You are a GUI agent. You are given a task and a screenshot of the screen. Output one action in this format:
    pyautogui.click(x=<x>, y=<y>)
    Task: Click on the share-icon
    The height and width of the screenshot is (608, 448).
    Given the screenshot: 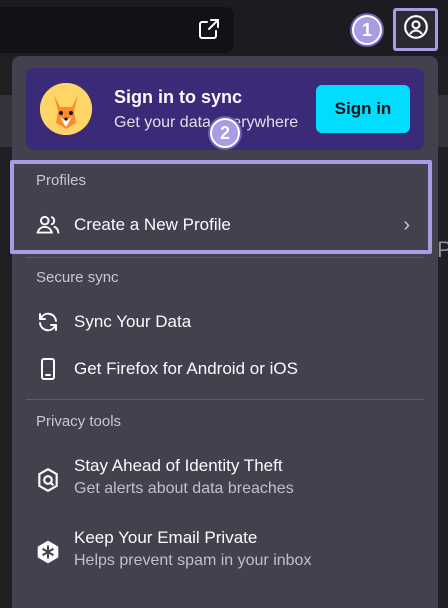 What is the action you would take?
    pyautogui.click(x=209, y=31)
    